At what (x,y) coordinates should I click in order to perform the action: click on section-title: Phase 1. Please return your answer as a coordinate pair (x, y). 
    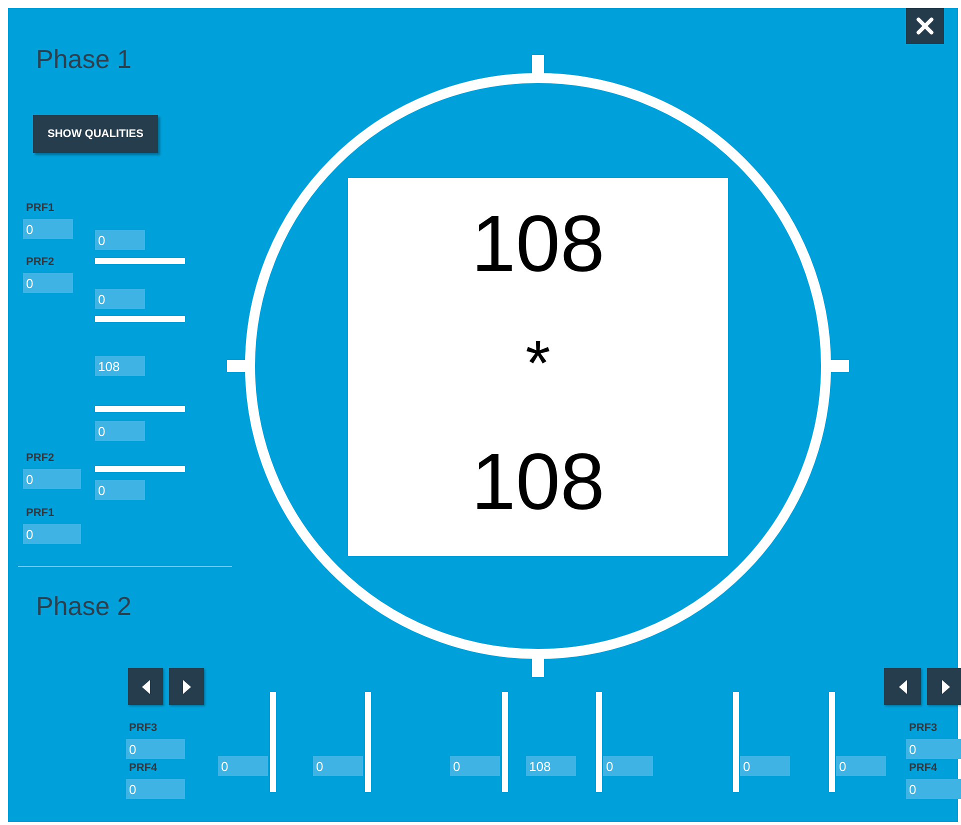
    Looking at the image, I should click on (84, 59).